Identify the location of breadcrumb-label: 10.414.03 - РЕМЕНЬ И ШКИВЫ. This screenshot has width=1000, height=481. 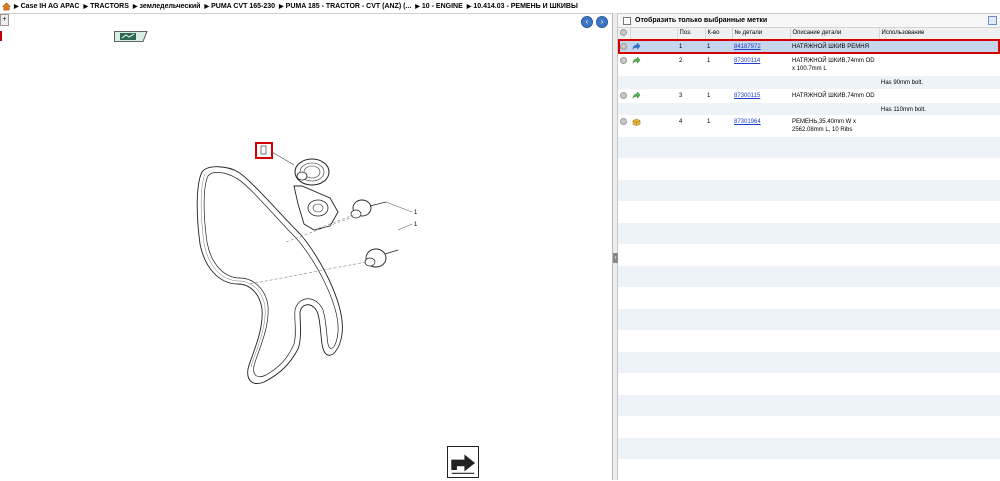
(525, 6).